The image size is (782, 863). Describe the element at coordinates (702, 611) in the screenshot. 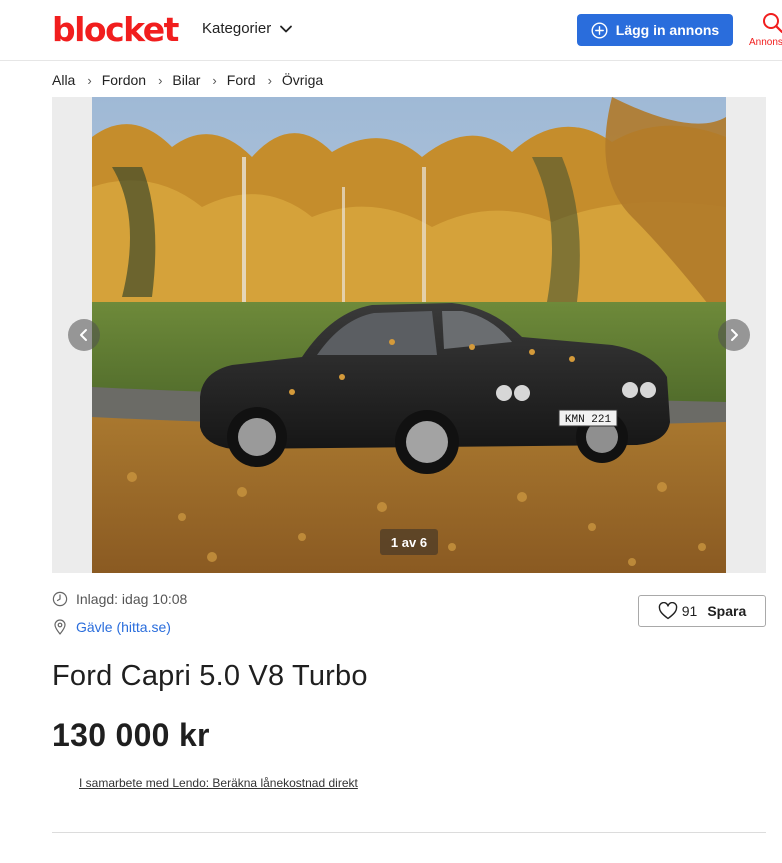

I see `save-ad-button: 91 Spara` at that location.